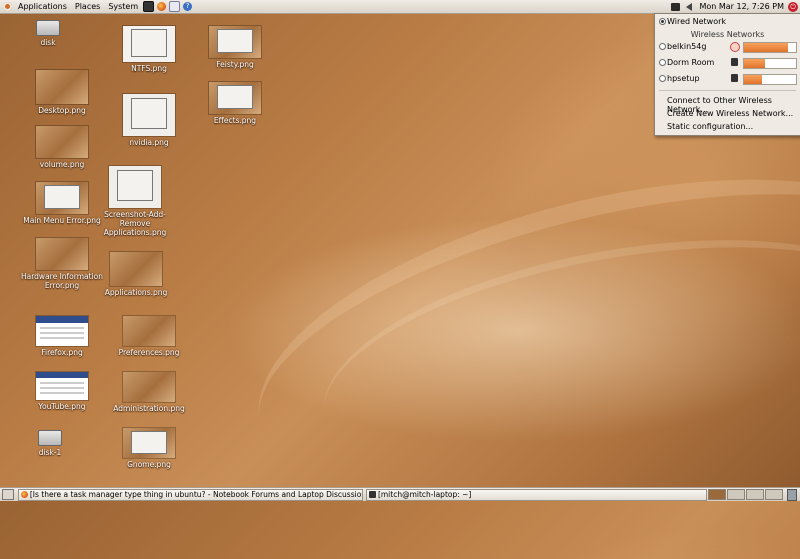 The width and height of the screenshot is (800, 559). I want to click on firefox-launcher-icon, so click(162, 6).